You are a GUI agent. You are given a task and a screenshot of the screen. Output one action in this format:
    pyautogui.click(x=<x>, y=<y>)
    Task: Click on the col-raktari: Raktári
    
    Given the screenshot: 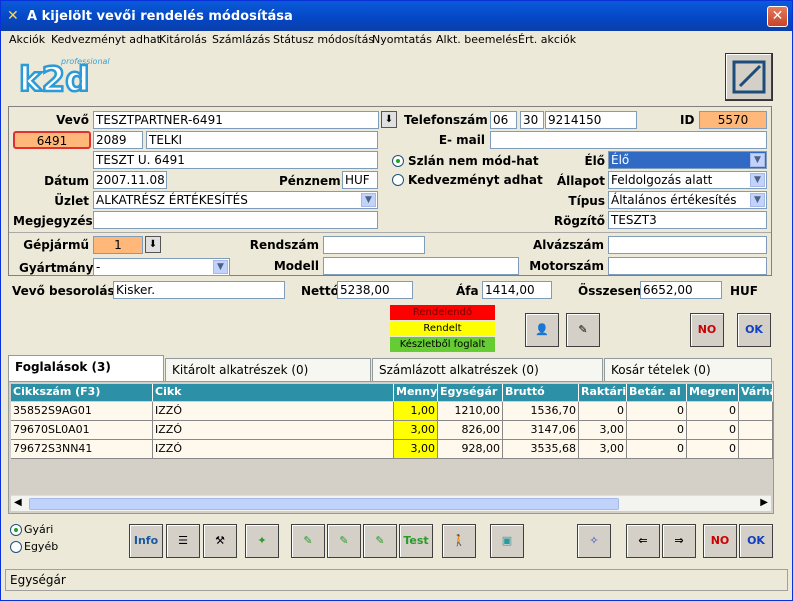 What is the action you would take?
    pyautogui.click(x=603, y=392)
    